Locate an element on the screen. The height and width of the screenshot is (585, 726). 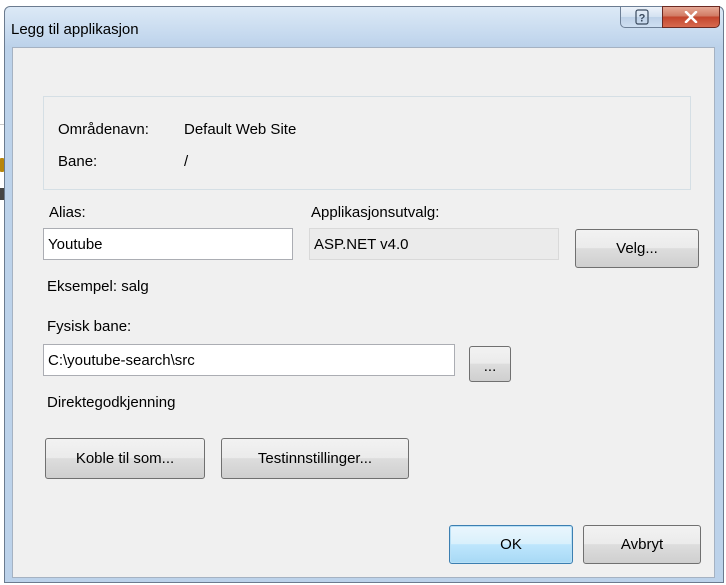
help-button: ? is located at coordinates (641, 17).